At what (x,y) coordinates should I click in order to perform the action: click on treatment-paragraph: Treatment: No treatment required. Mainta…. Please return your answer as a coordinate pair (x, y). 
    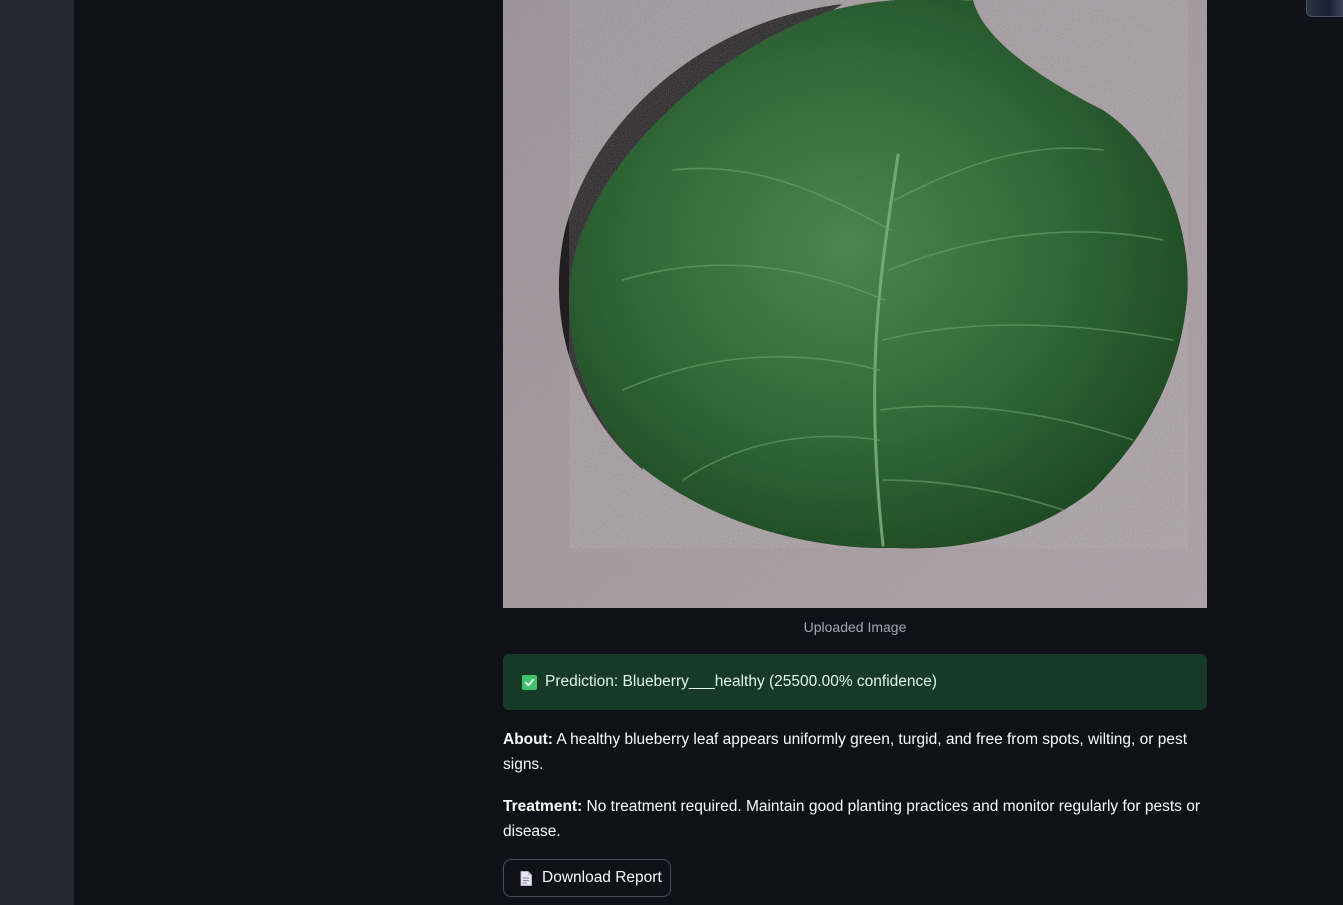
    Looking at the image, I should click on (855, 819).